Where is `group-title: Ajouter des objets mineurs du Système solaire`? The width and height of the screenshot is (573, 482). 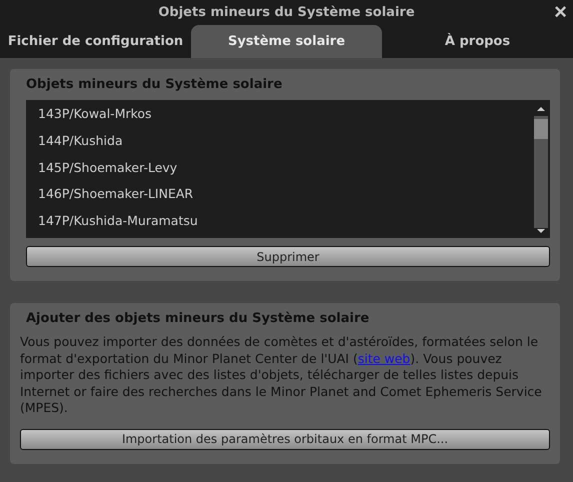
group-title: Ajouter des objets mineurs du Système solaire is located at coordinates (198, 318).